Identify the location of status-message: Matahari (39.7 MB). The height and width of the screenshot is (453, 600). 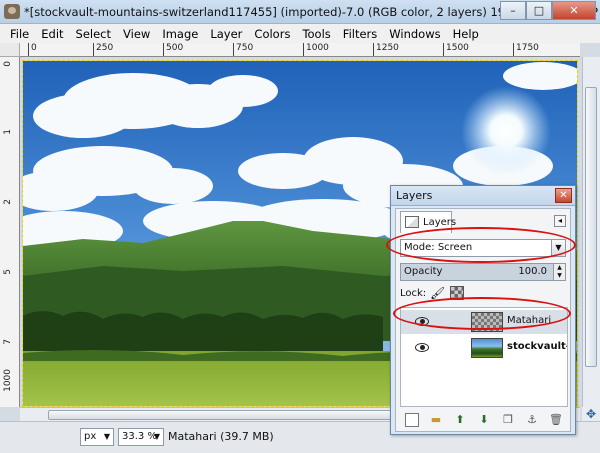
(221, 436).